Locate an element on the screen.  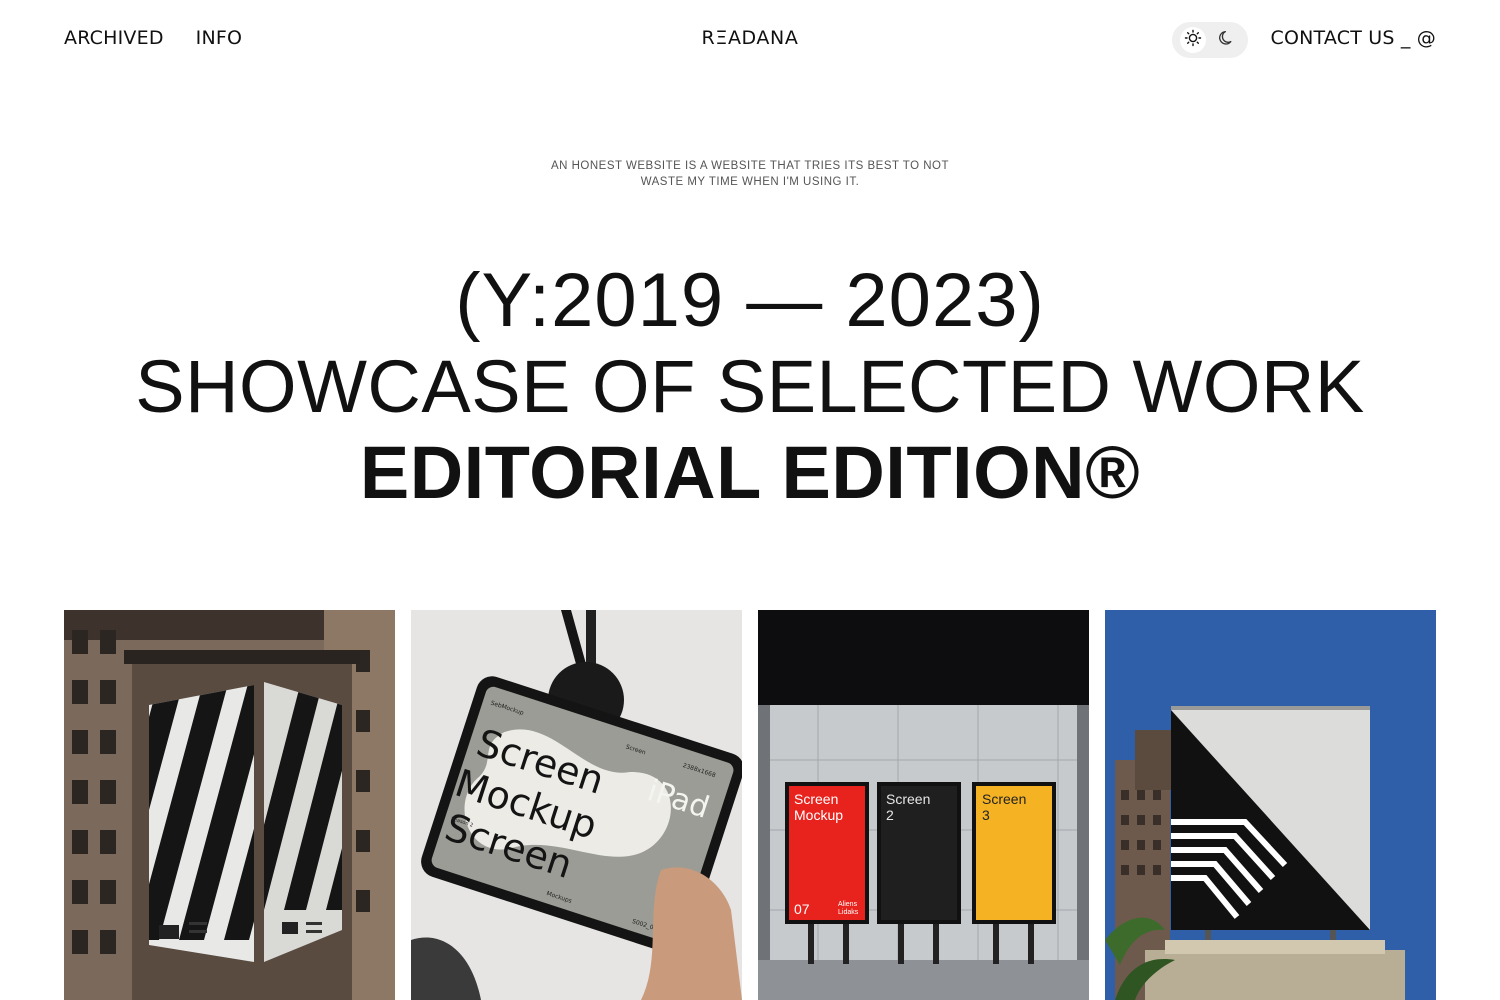
sky-billboard-image is located at coordinates (1270, 805).